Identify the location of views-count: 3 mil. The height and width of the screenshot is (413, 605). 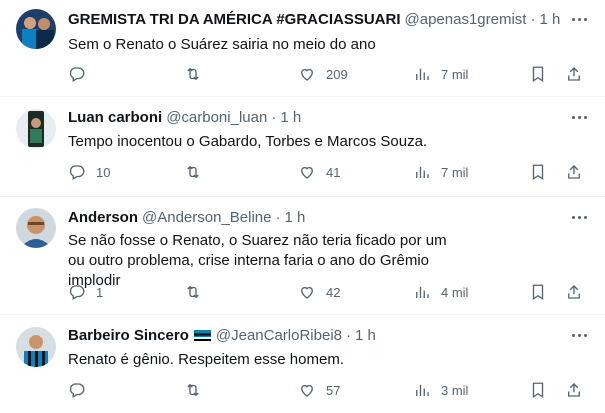
(455, 390).